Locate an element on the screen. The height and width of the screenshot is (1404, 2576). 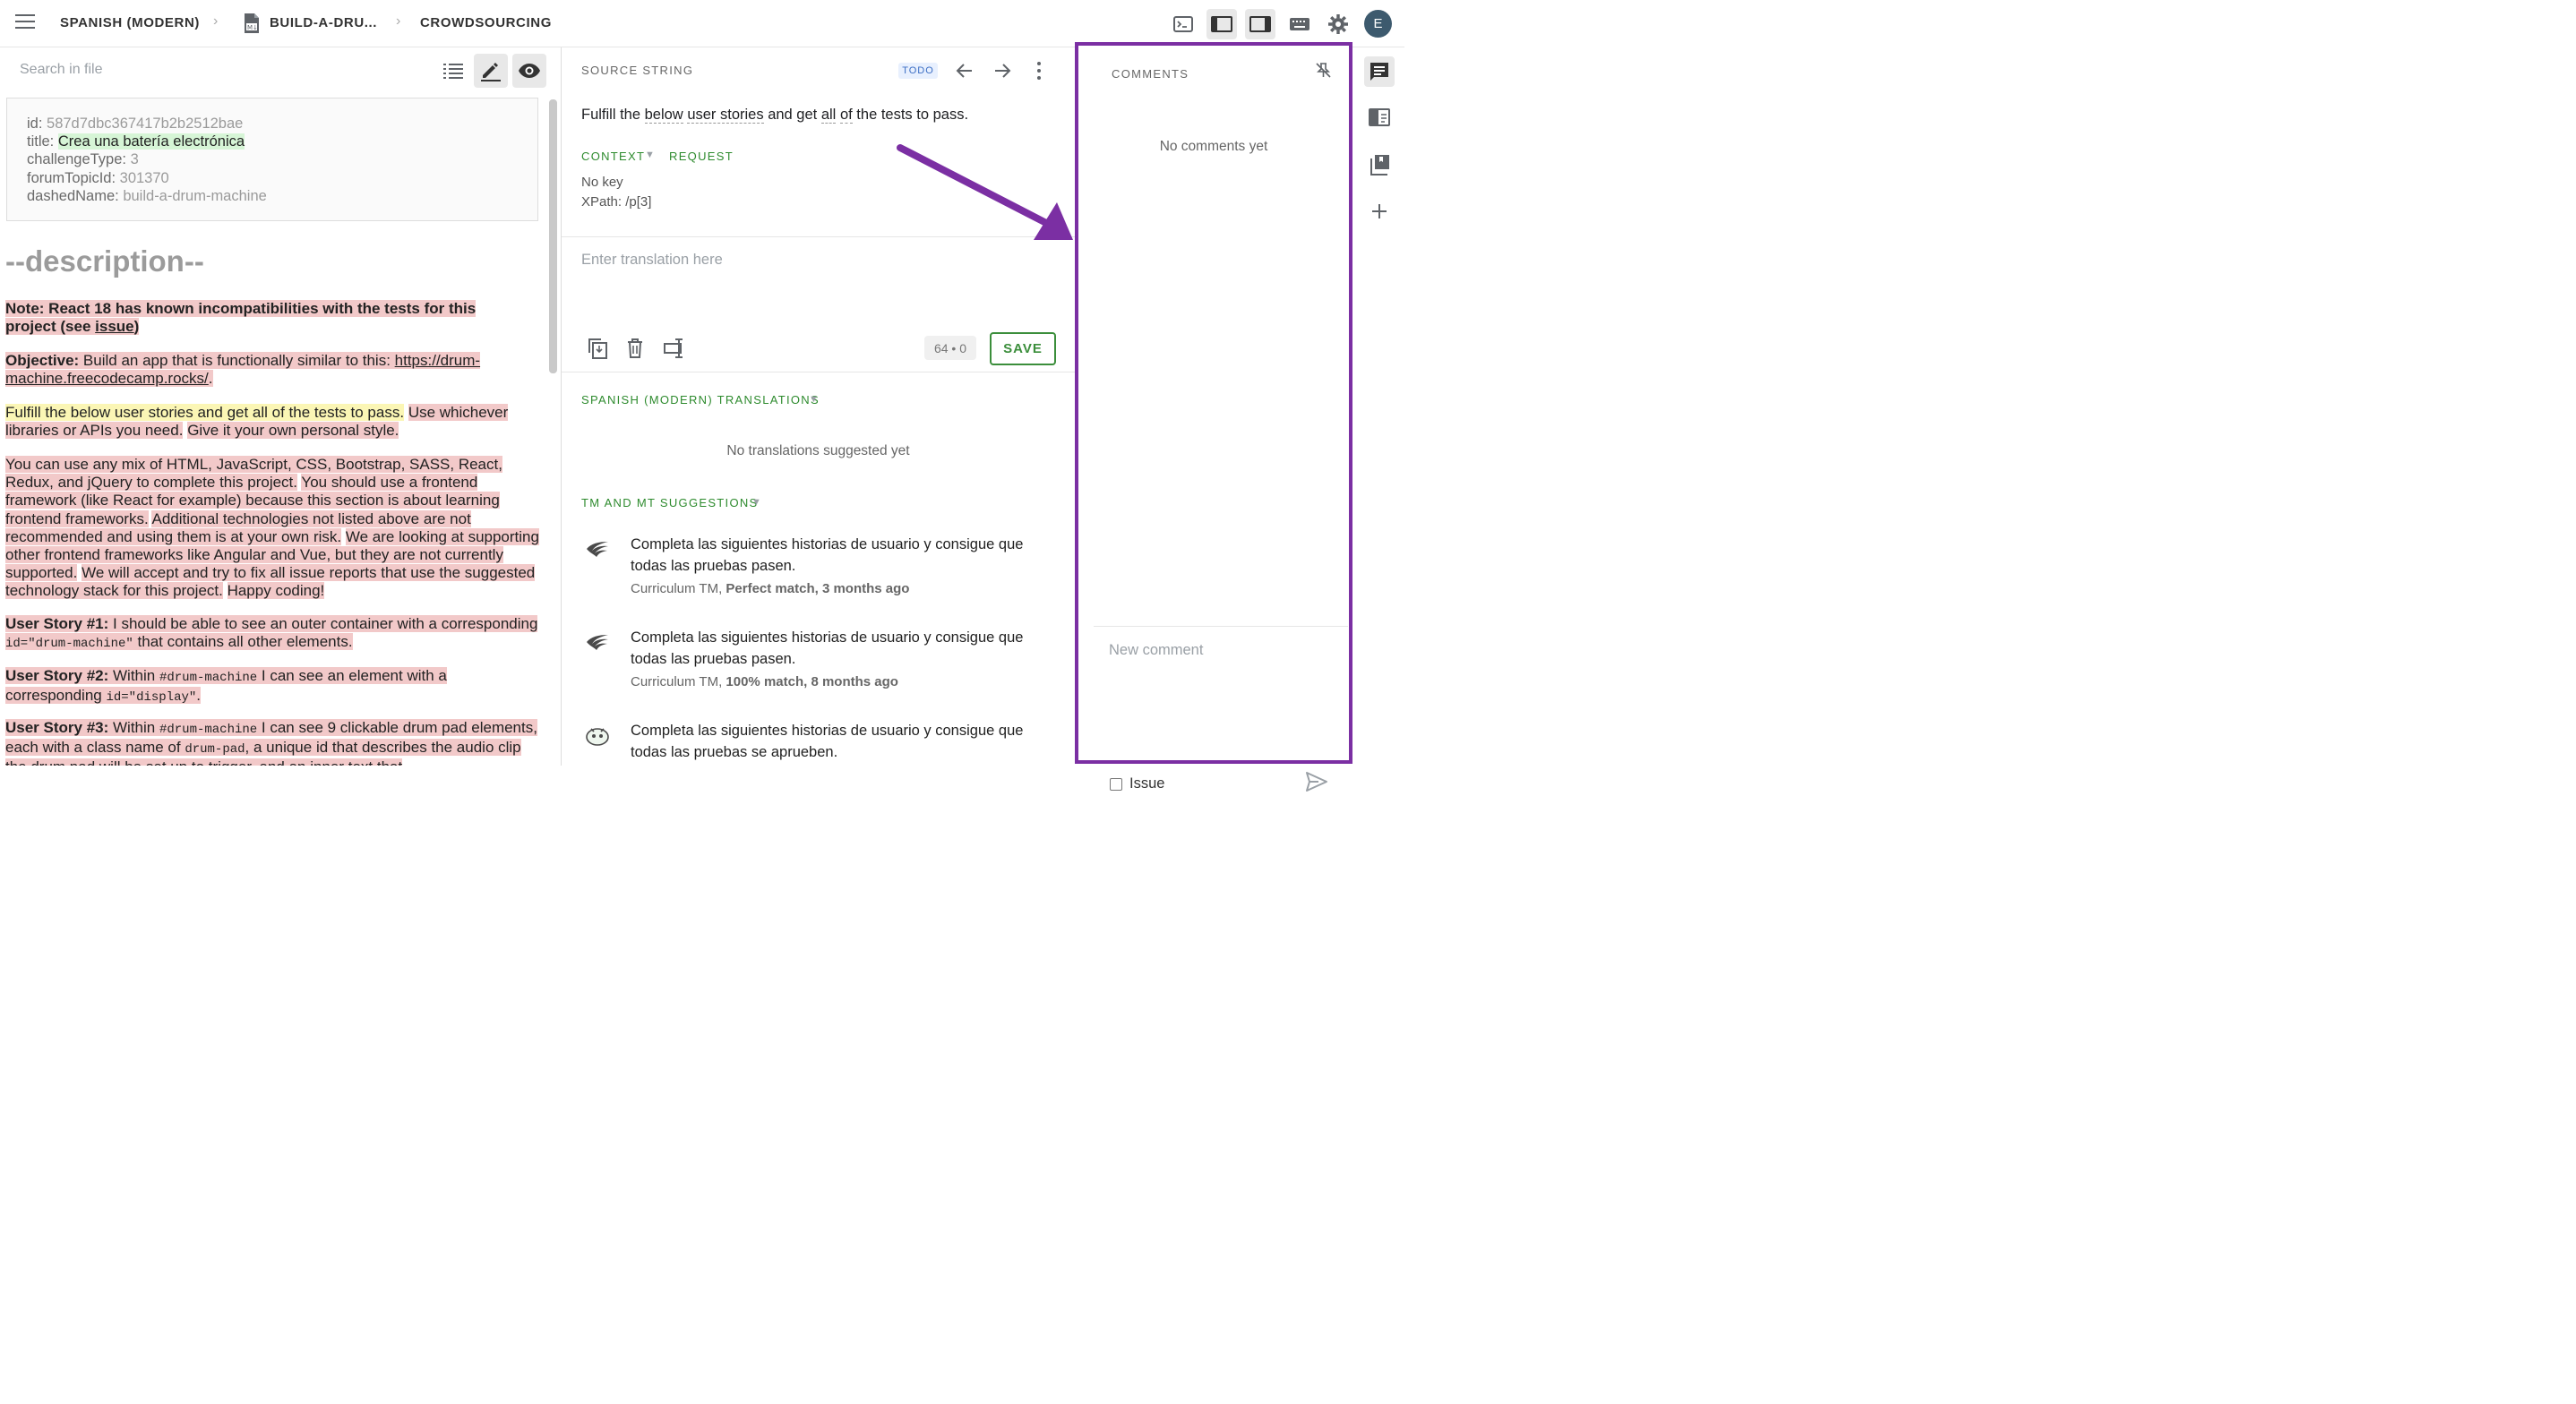
todo-badge: TODO is located at coordinates (918, 71).